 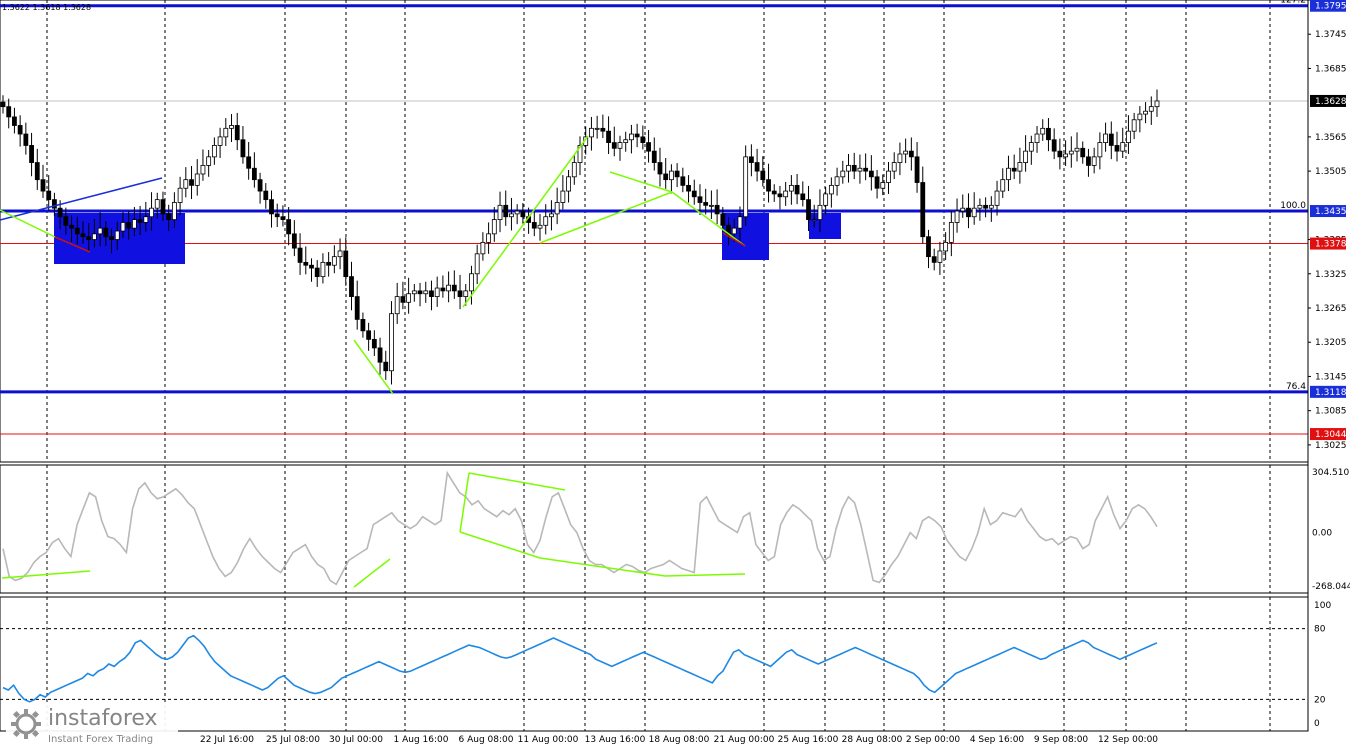 I want to click on watermark-tagline: Instant Forex Trading, so click(x=101, y=739).